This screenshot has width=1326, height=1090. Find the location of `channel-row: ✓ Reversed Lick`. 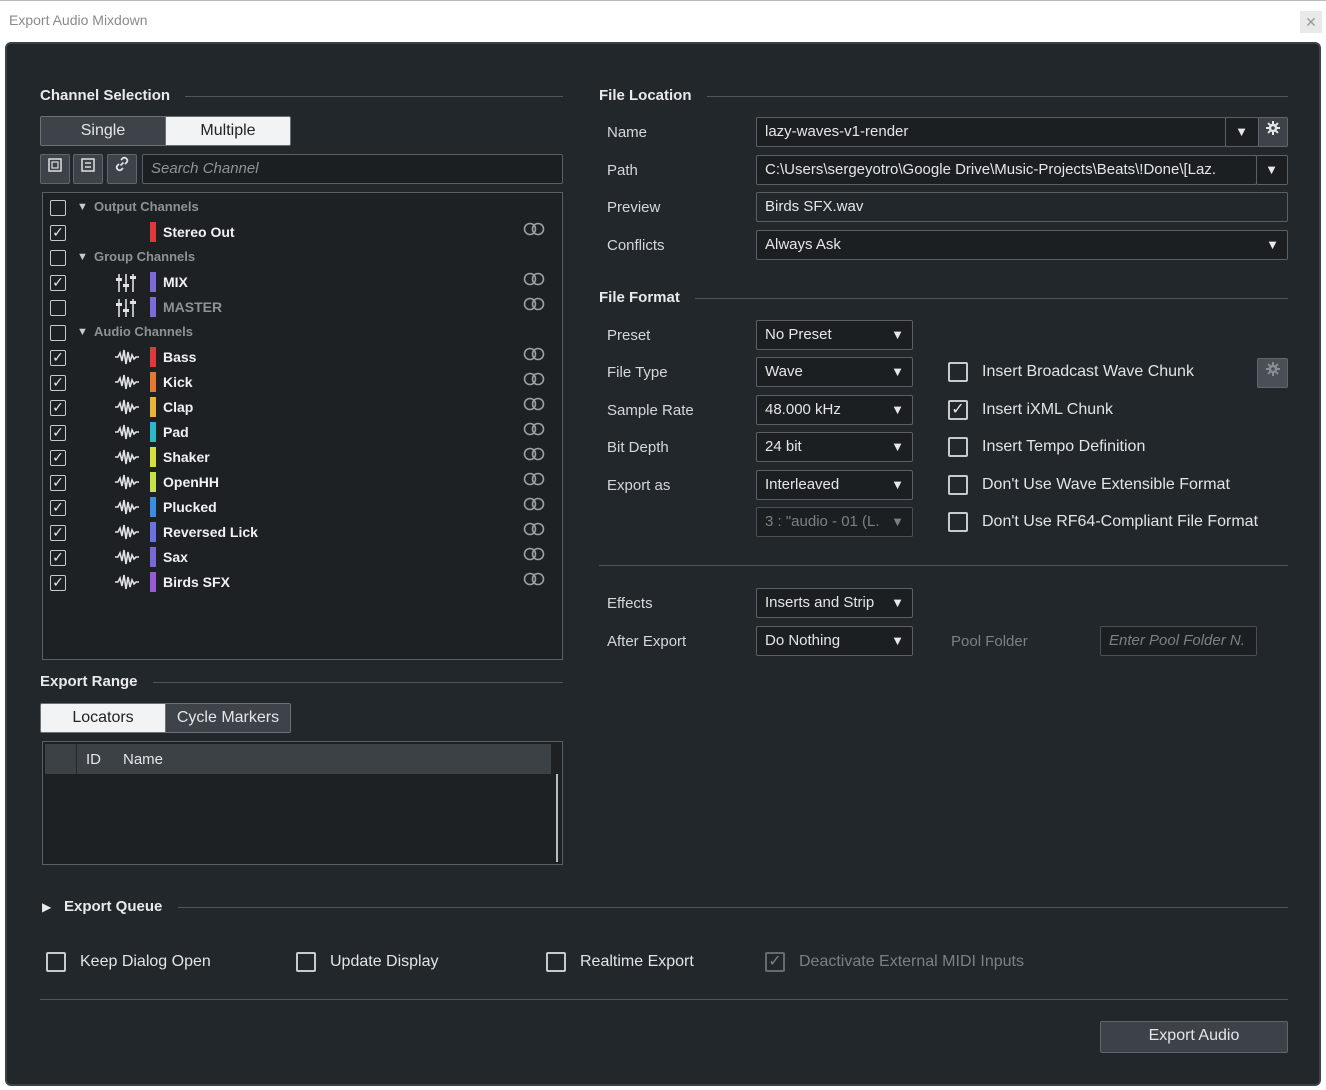

channel-row: ✓ Reversed Lick is located at coordinates (302, 534).